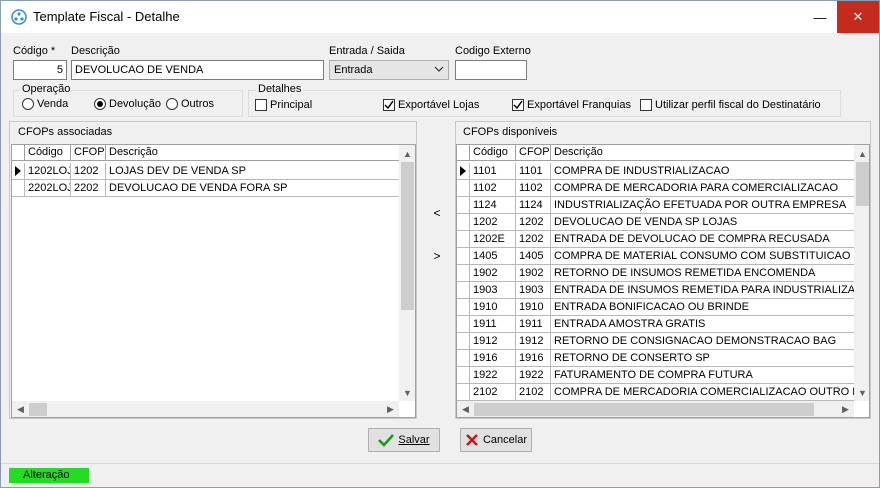 The width and height of the screenshot is (880, 488). I want to click on disponiveis-title: CFOPs disponíveis, so click(510, 132).